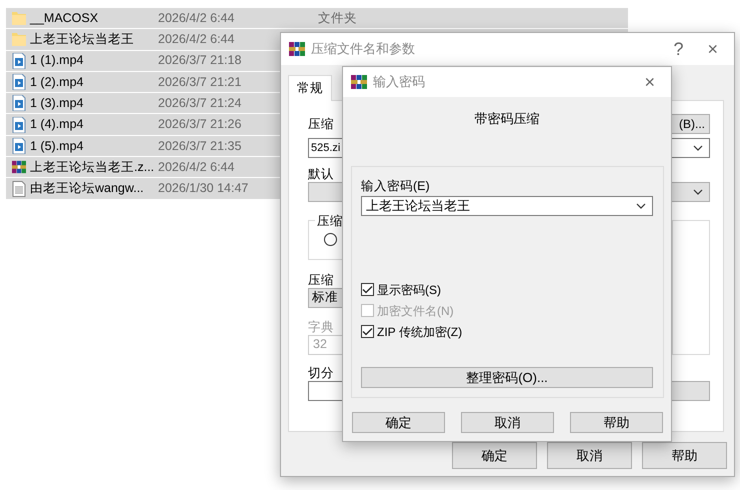  What do you see at coordinates (57, 81) in the screenshot?
I see `file-name: 1 (2).mp4` at bounding box center [57, 81].